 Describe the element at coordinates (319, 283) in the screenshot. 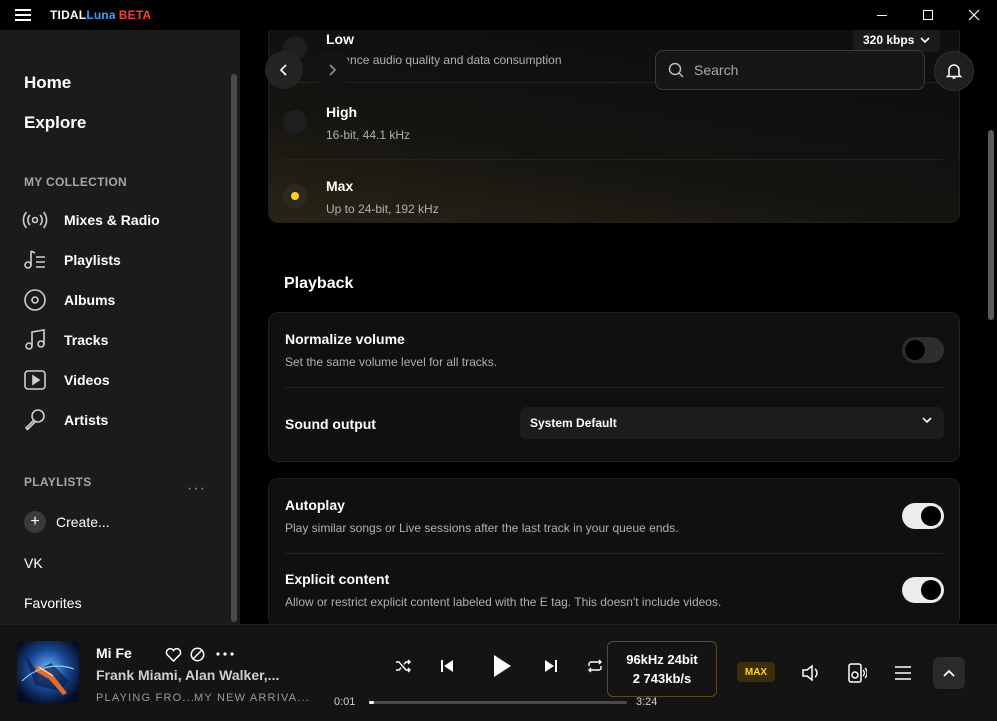

I see `playback-heading: Playback` at that location.